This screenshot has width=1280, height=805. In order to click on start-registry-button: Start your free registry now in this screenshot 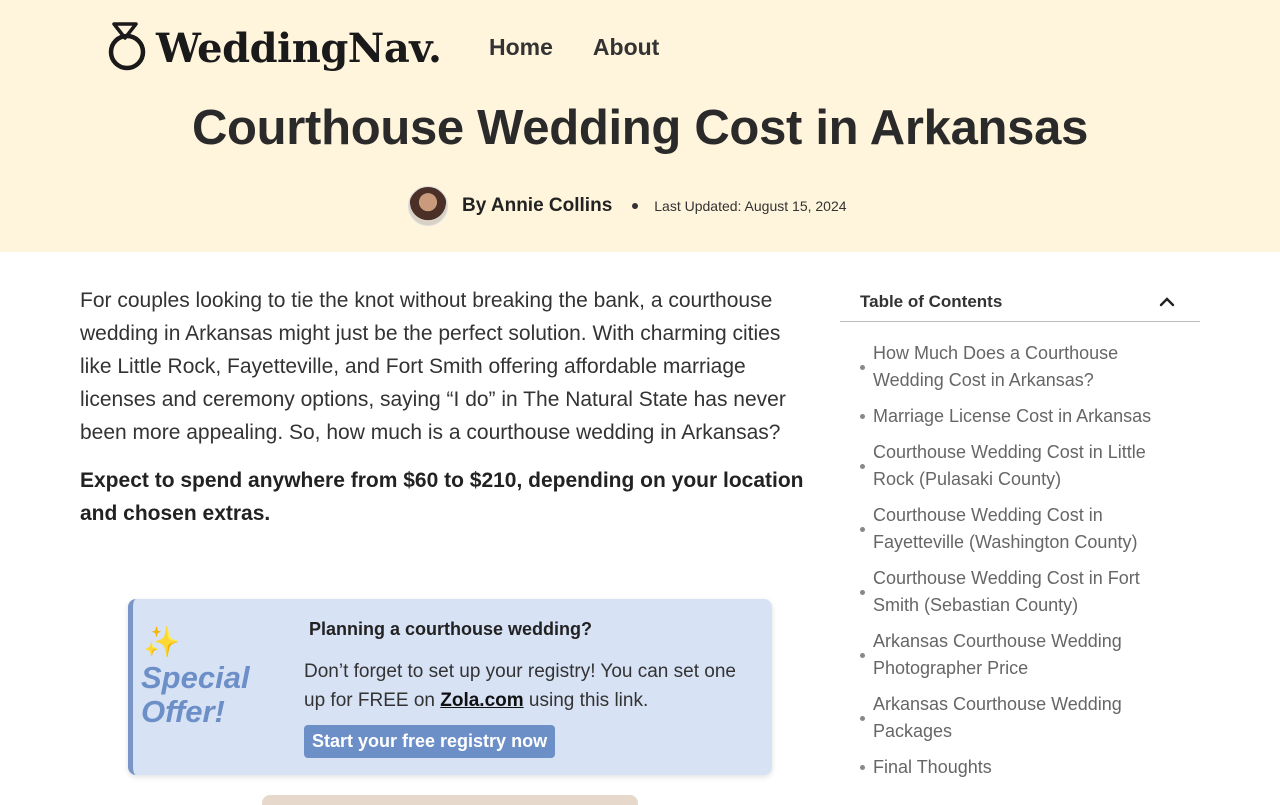, I will do `click(430, 741)`.